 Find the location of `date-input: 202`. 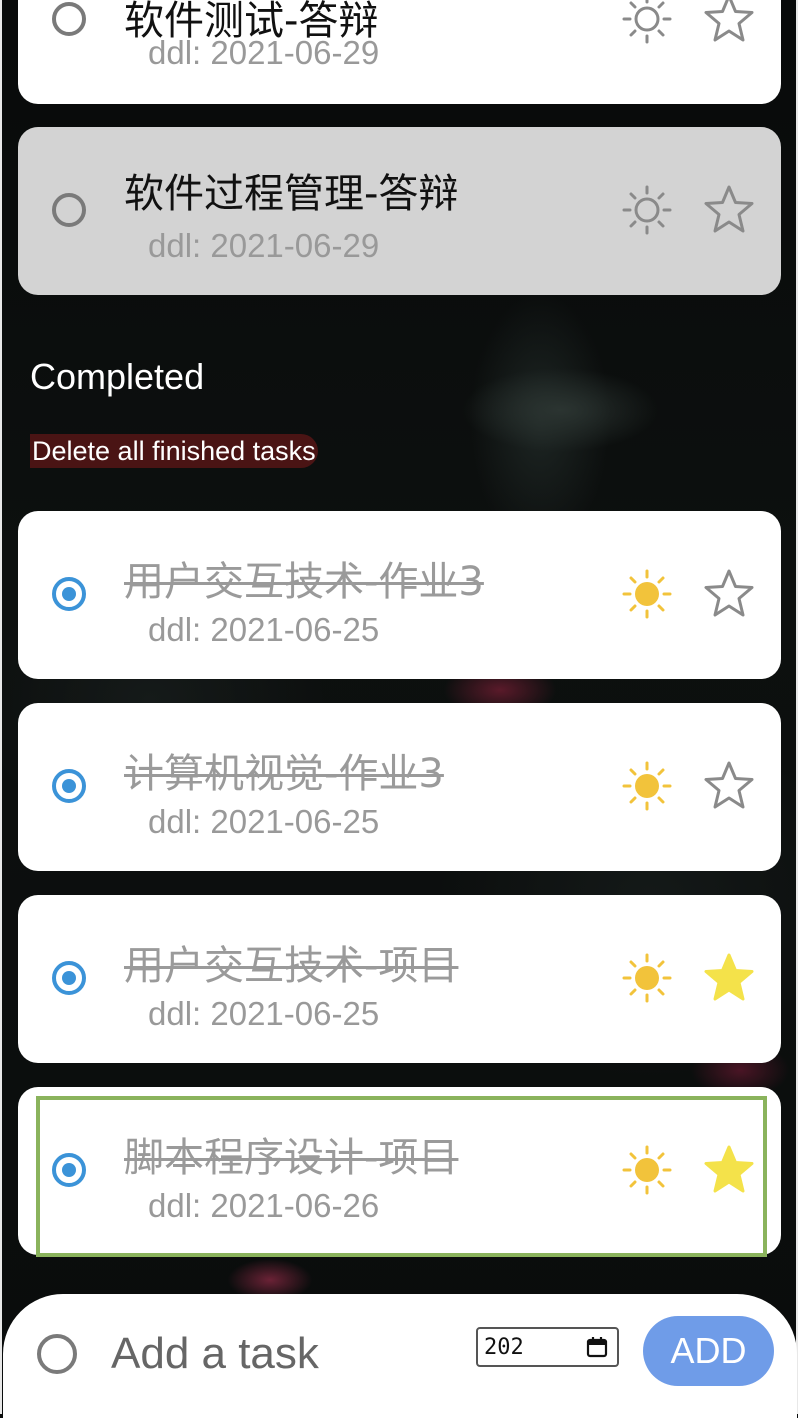

date-input: 202 is located at coordinates (547, 1347).